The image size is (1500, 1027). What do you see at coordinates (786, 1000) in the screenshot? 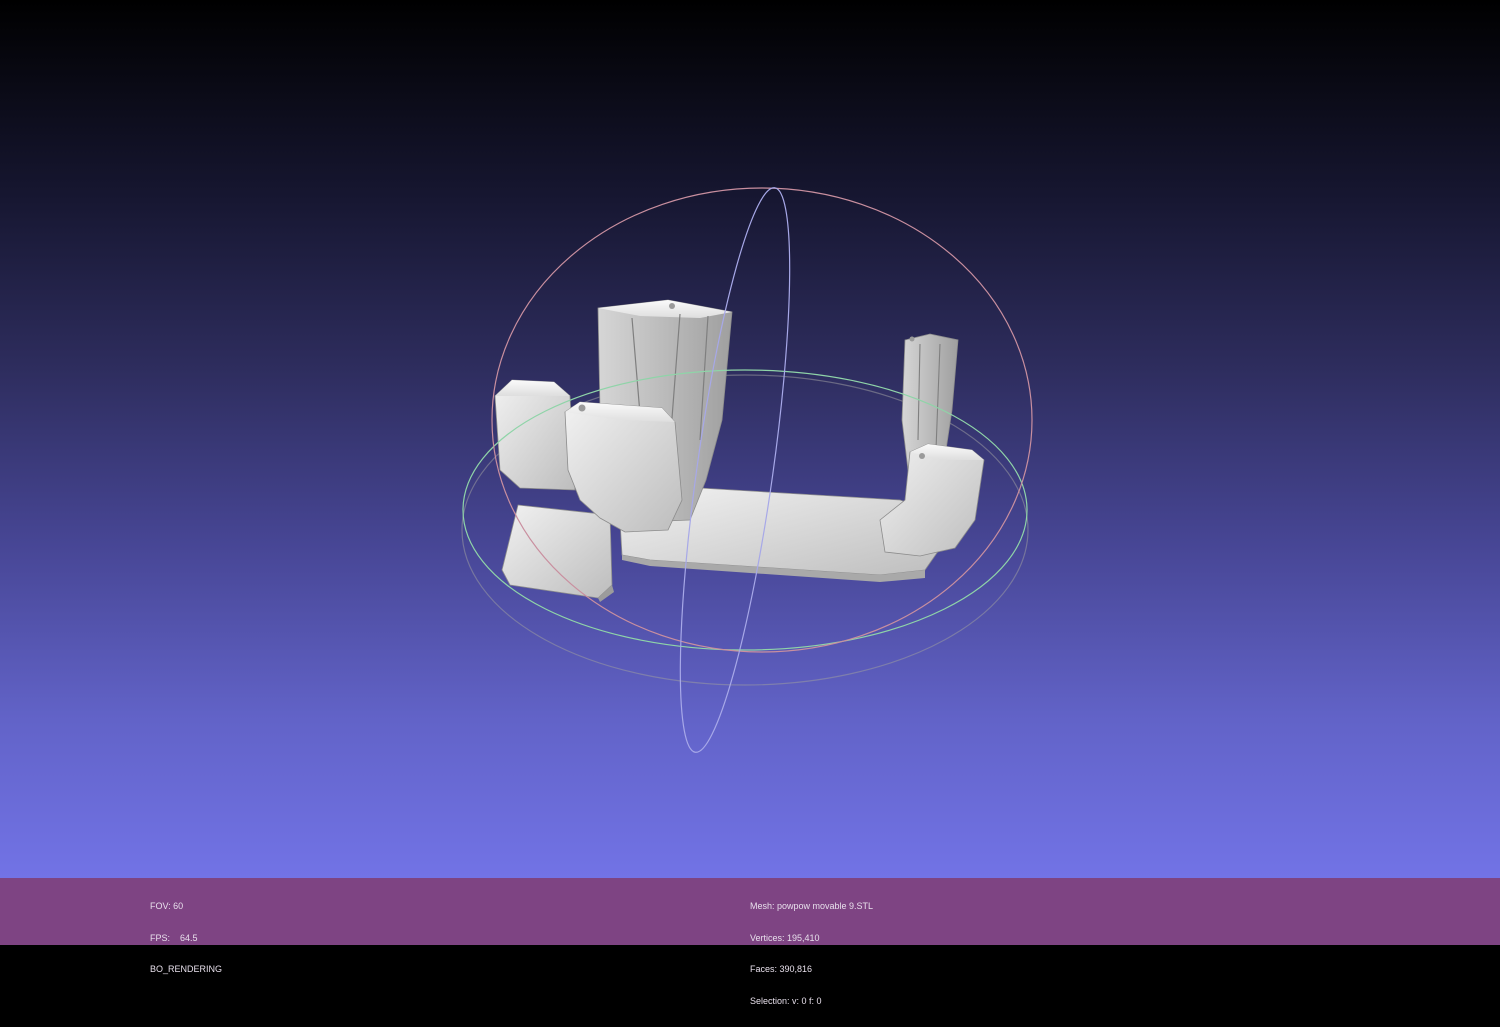
I see `selection-readout: Selection: v: 0 f: 0` at bounding box center [786, 1000].